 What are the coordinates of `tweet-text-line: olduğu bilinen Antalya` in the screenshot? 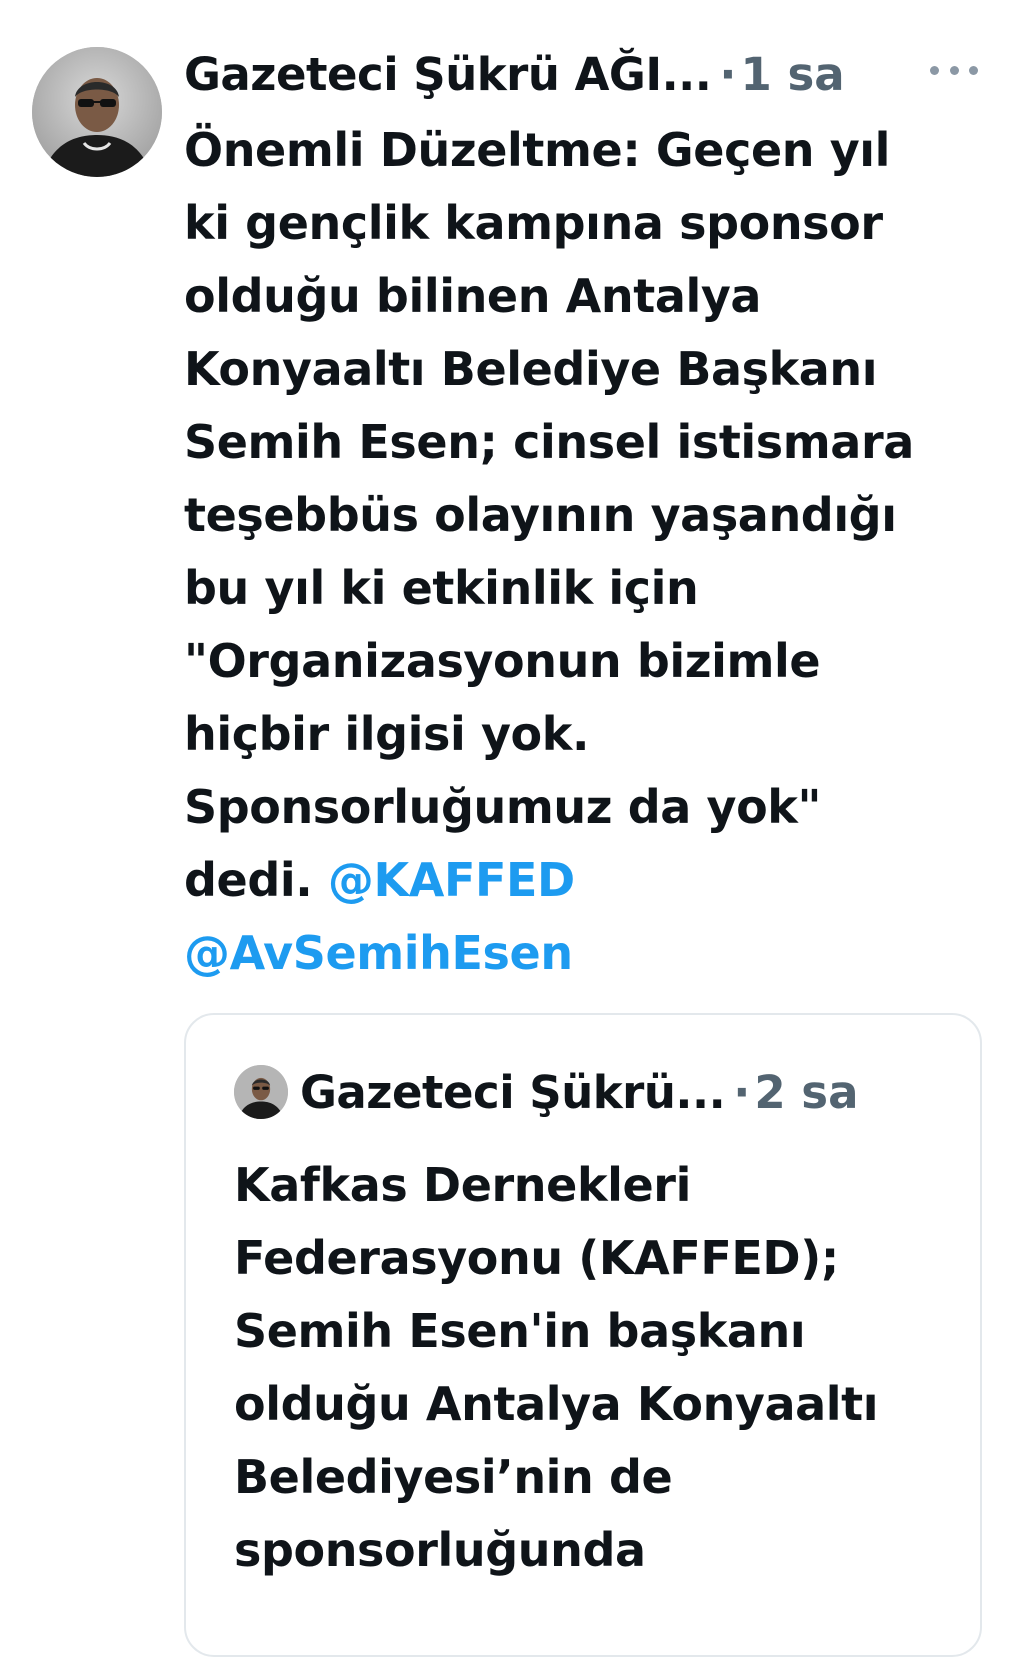 It's located at (473, 296).